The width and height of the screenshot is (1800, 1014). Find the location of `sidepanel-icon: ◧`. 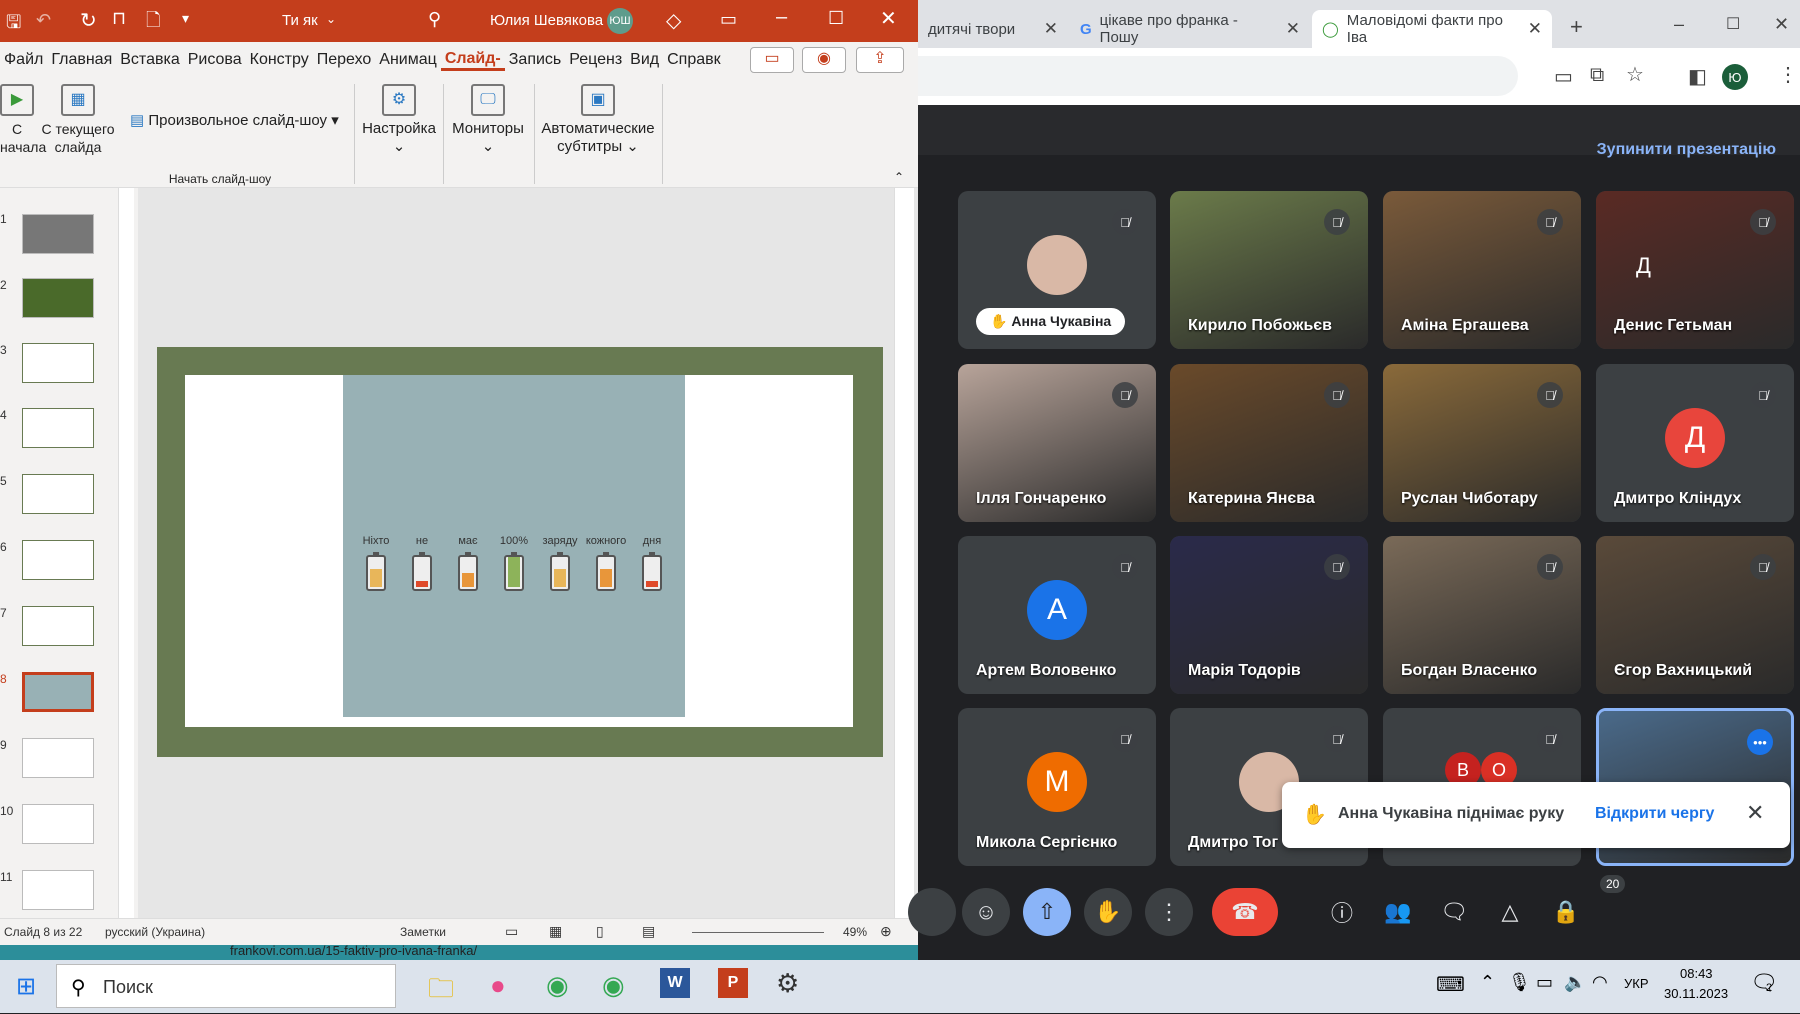

sidepanel-icon: ◧ is located at coordinates (1697, 76).